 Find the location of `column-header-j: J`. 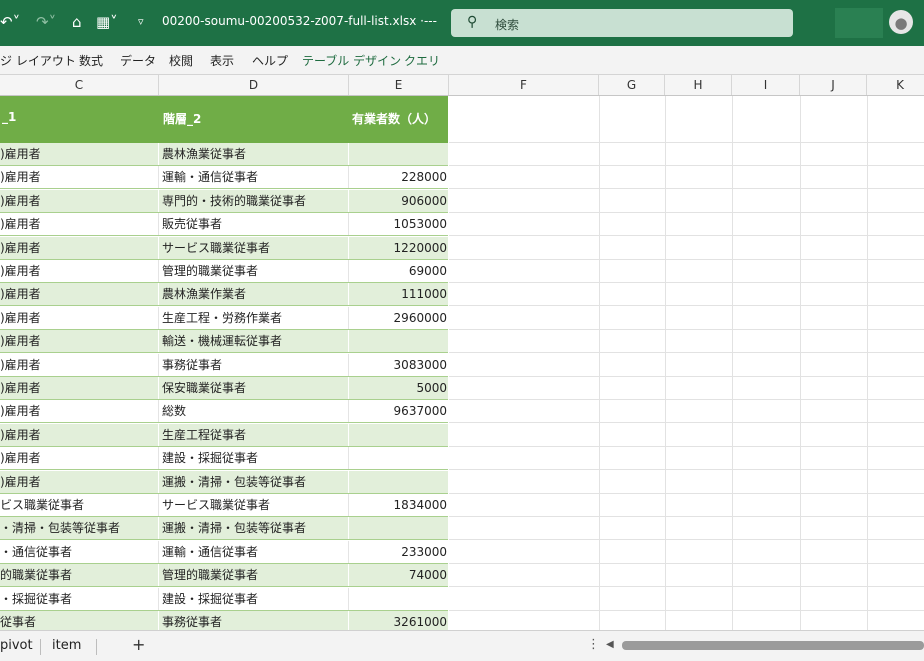

column-header-j: J is located at coordinates (833, 85).